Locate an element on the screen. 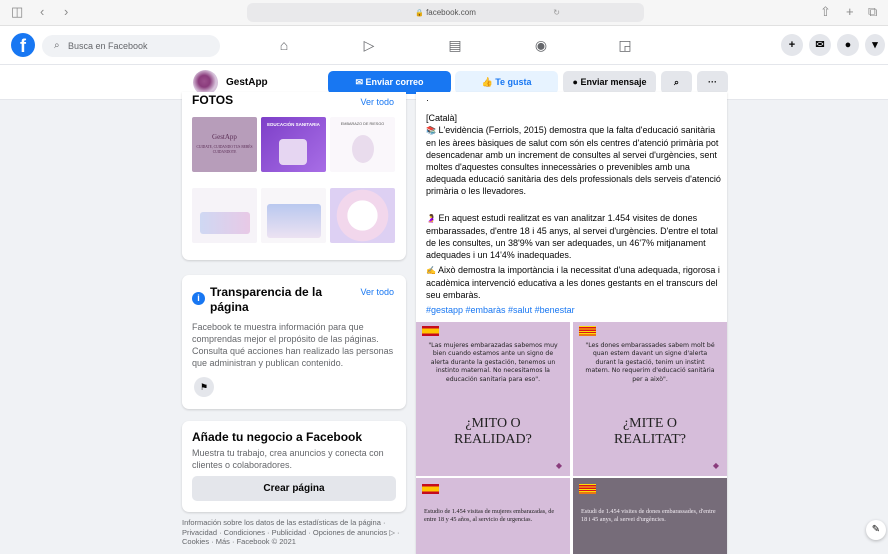 The height and width of the screenshot is (554, 888). browser-toolbar: ◫ ‹ › ◐ 🔒 facebook.com ↻ ⇧ + ⧉ is located at coordinates (444, 13).